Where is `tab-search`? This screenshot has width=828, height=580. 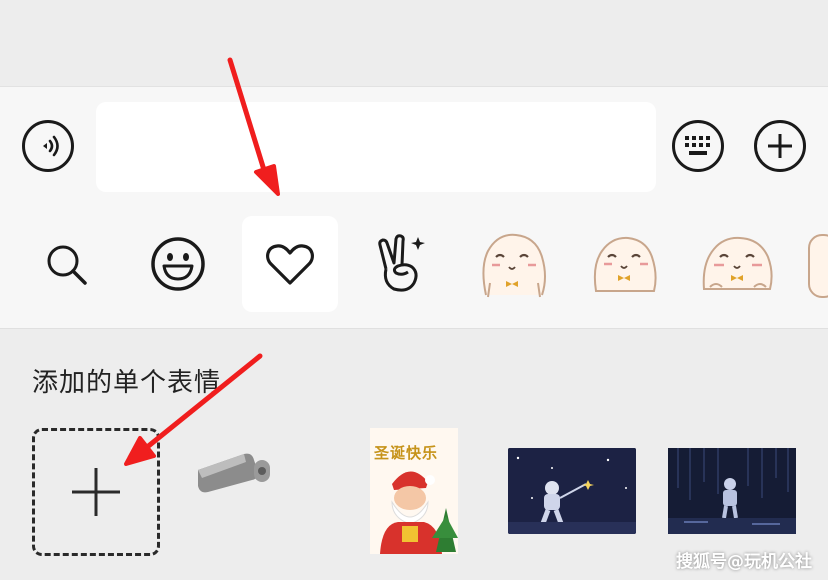 tab-search is located at coordinates (66, 264).